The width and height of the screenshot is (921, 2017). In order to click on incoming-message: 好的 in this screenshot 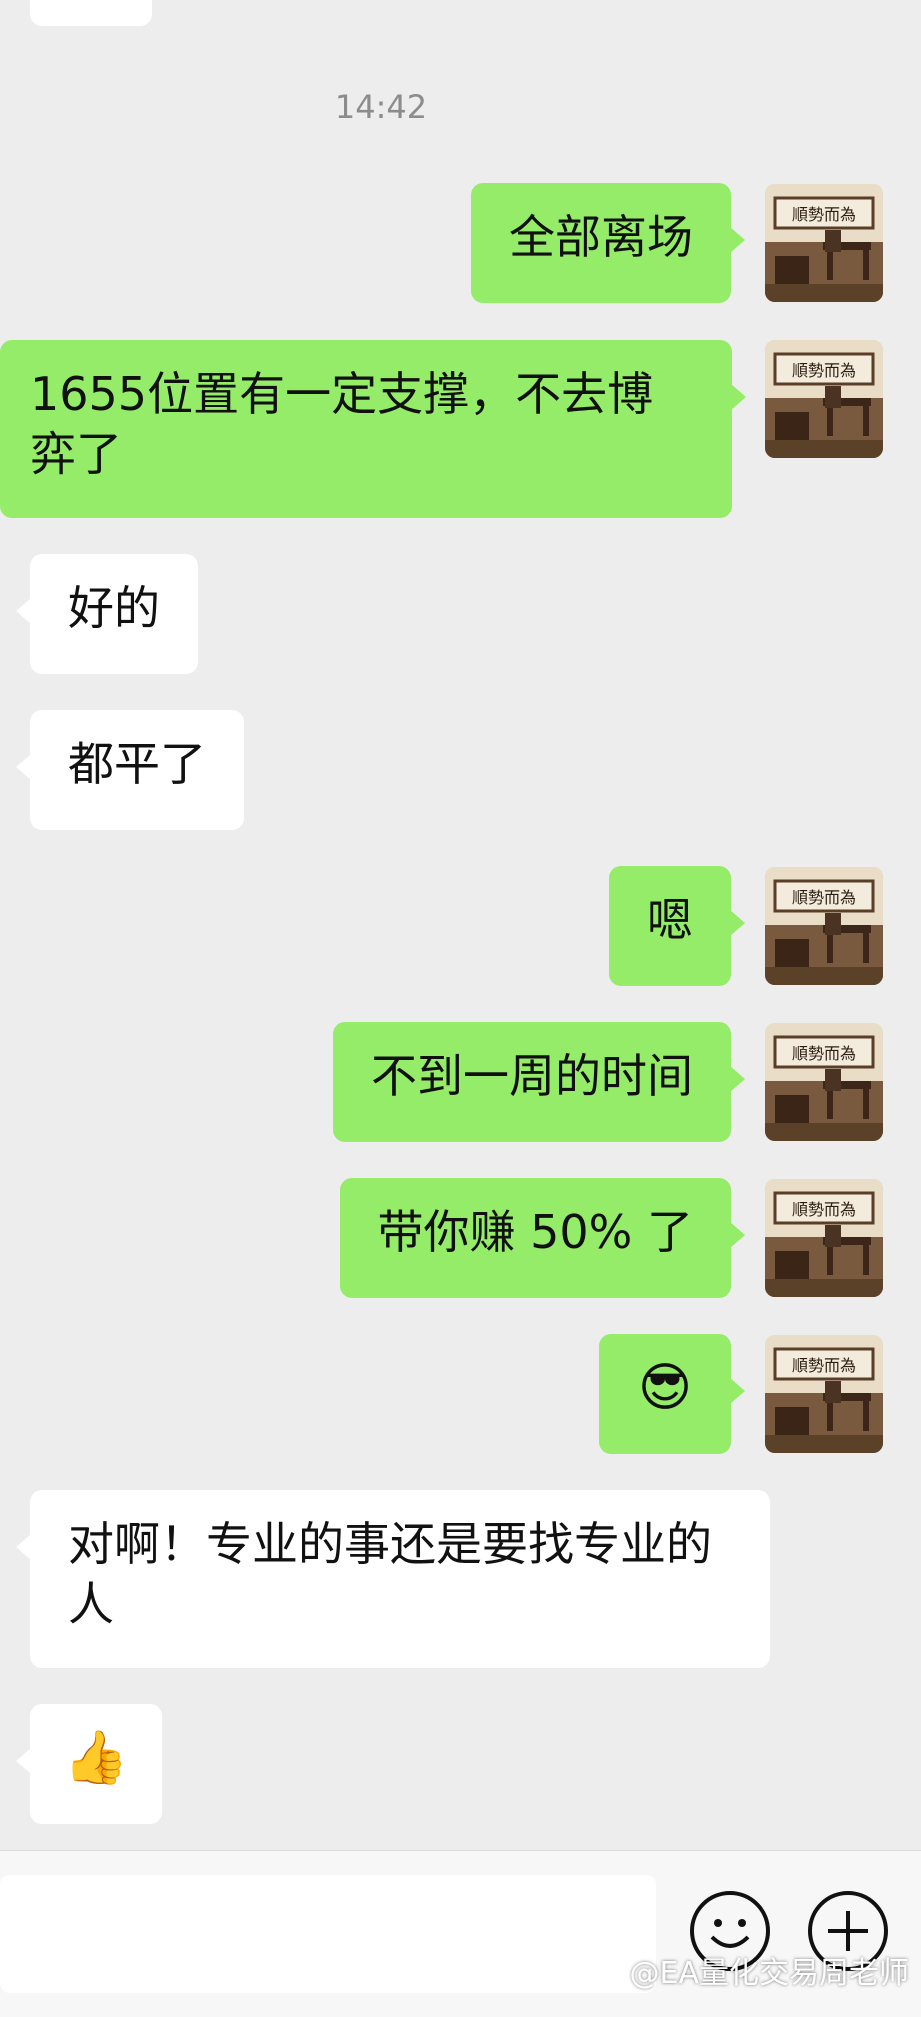, I will do `click(107, 614)`.